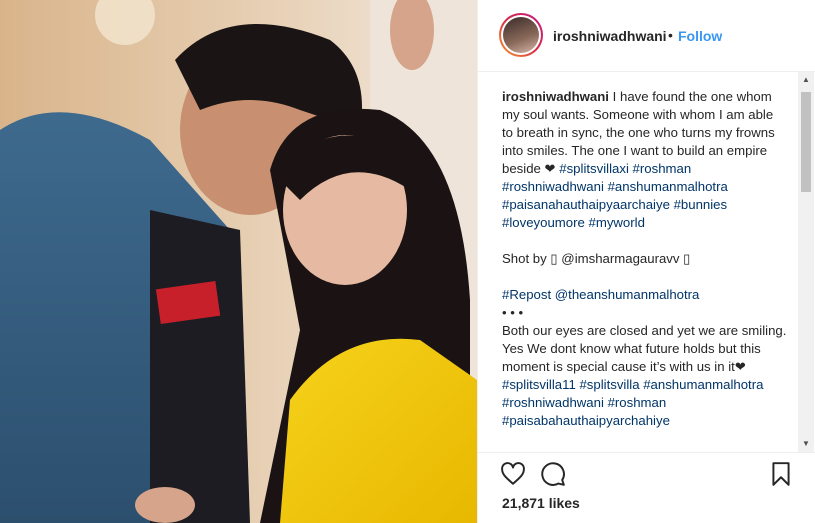  I want to click on caption-shot-by: Shot by ▯ @imsharmagauravv ▯, so click(596, 258).